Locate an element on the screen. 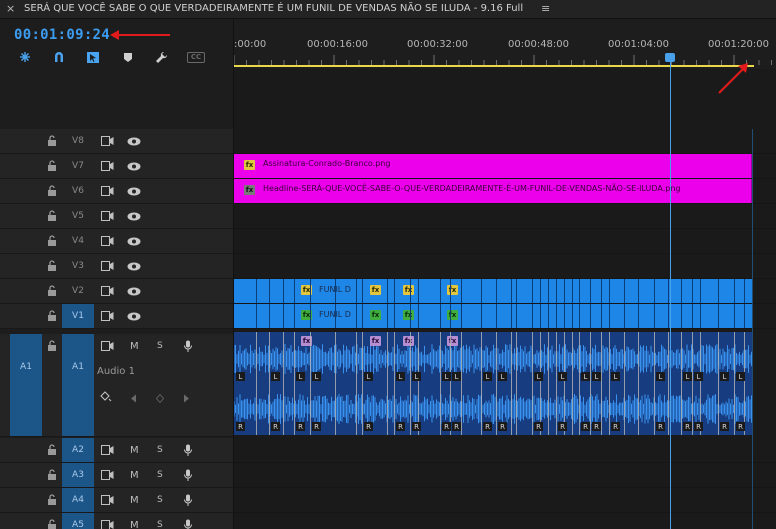 This screenshot has height=529, width=776. add-keyframe-icon is located at coordinates (160, 398).